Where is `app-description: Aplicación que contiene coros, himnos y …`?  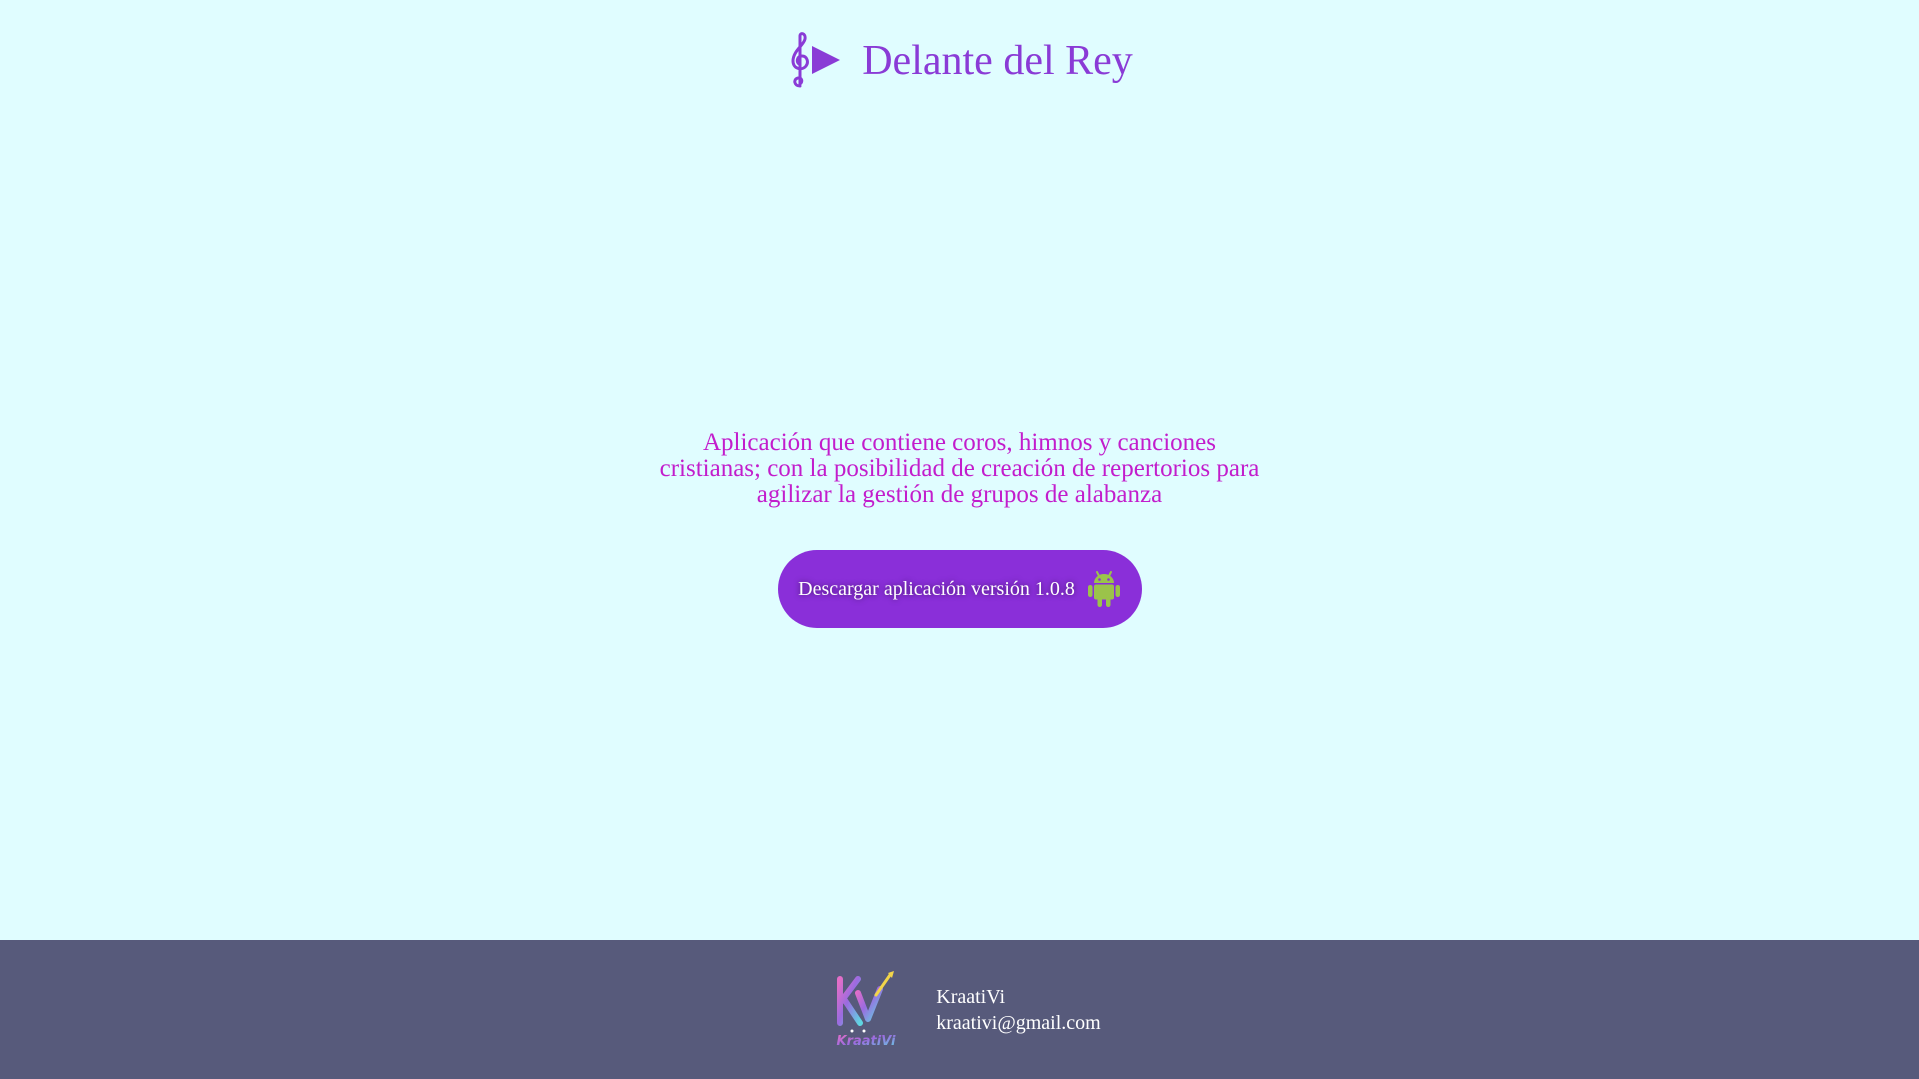
app-description: Aplicación que contiene coros, himnos y … is located at coordinates (959, 468).